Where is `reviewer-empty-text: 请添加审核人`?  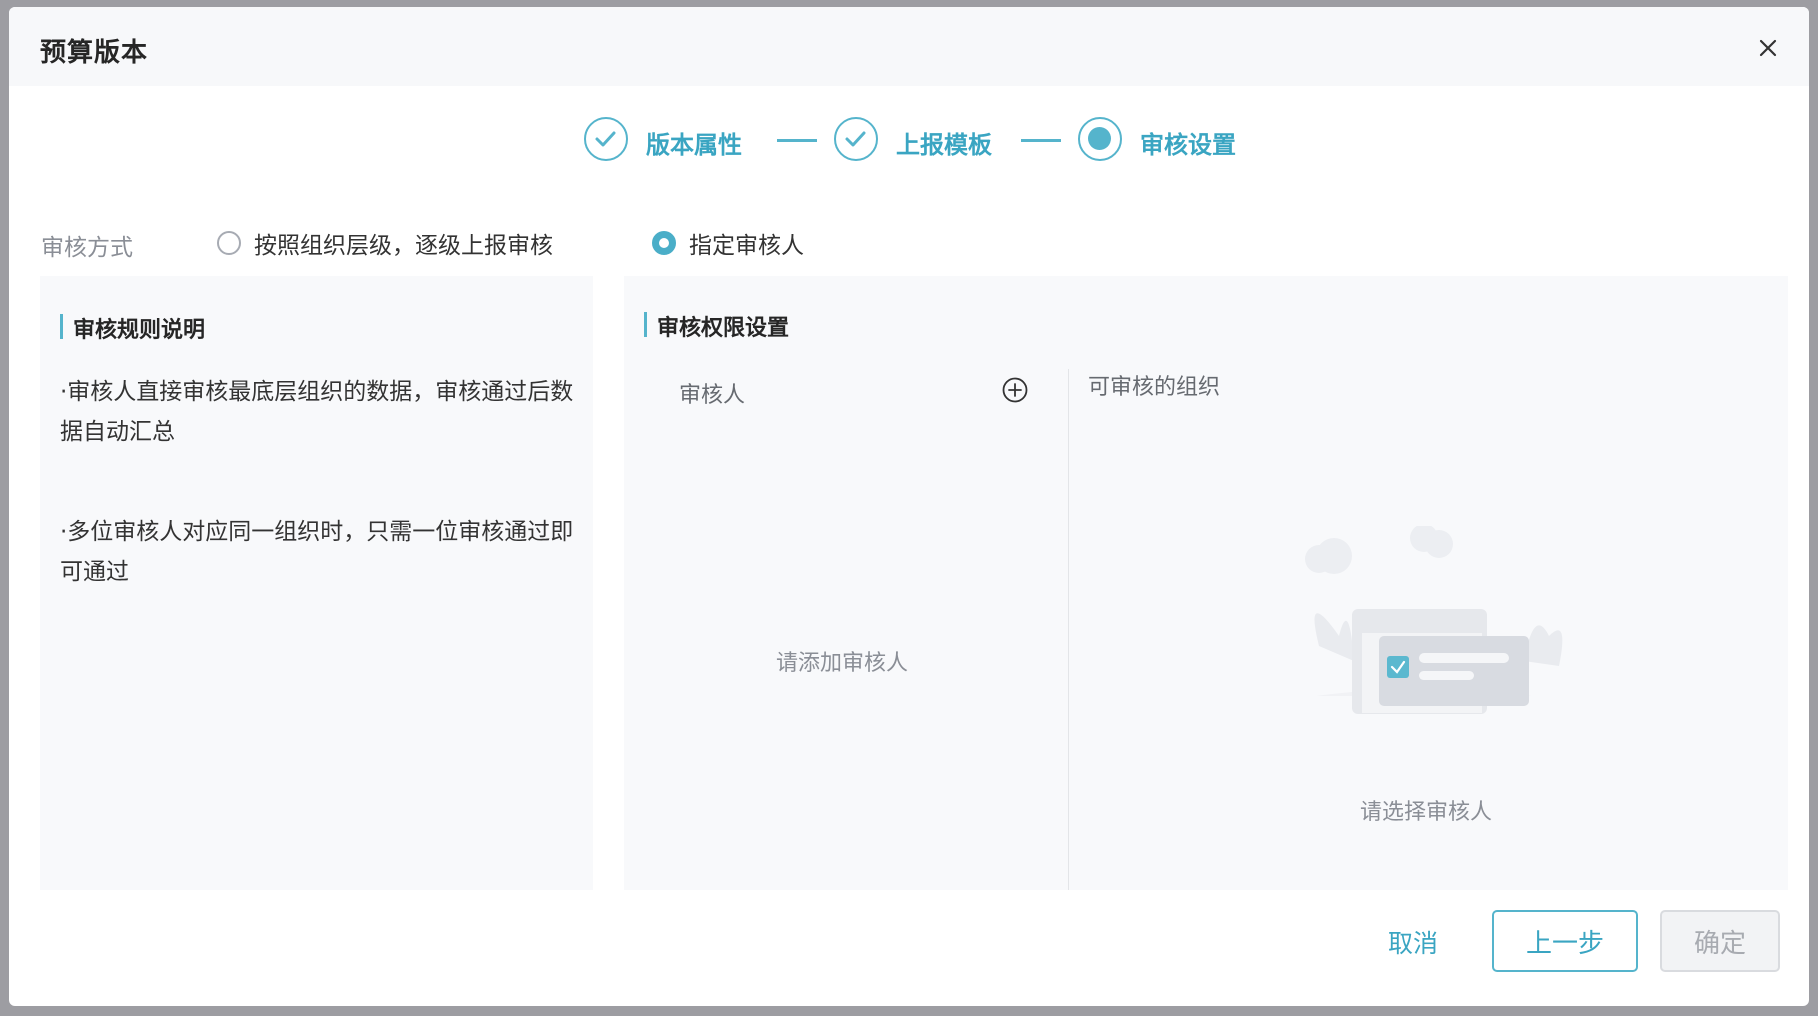 reviewer-empty-text: 请添加审核人 is located at coordinates (842, 663).